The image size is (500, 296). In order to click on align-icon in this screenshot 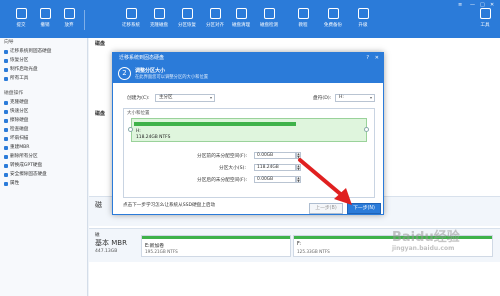, I will do `click(215, 13)`.